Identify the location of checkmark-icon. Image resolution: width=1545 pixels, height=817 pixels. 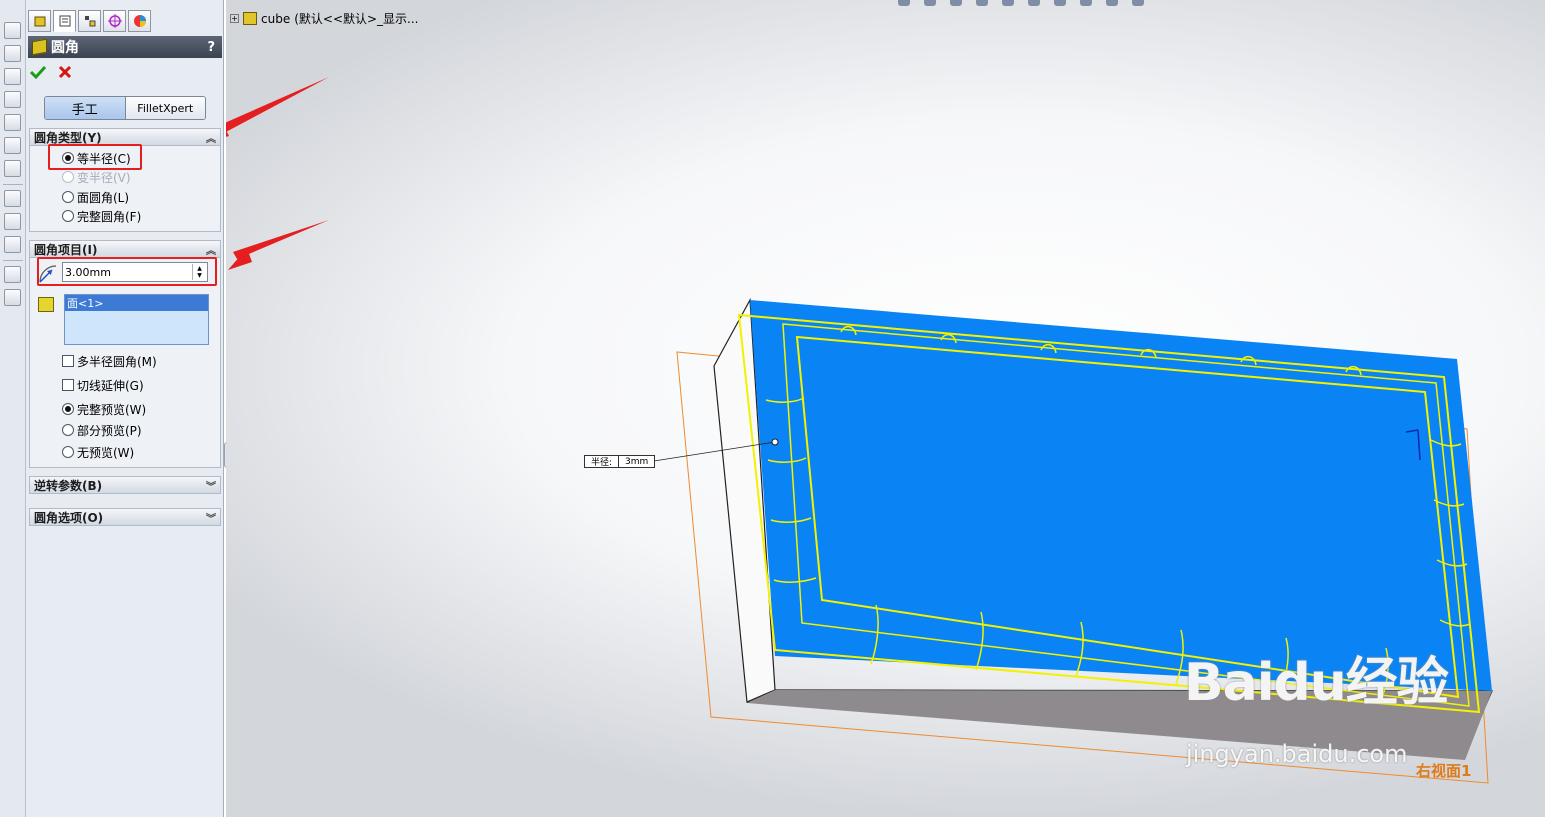
(38, 72).